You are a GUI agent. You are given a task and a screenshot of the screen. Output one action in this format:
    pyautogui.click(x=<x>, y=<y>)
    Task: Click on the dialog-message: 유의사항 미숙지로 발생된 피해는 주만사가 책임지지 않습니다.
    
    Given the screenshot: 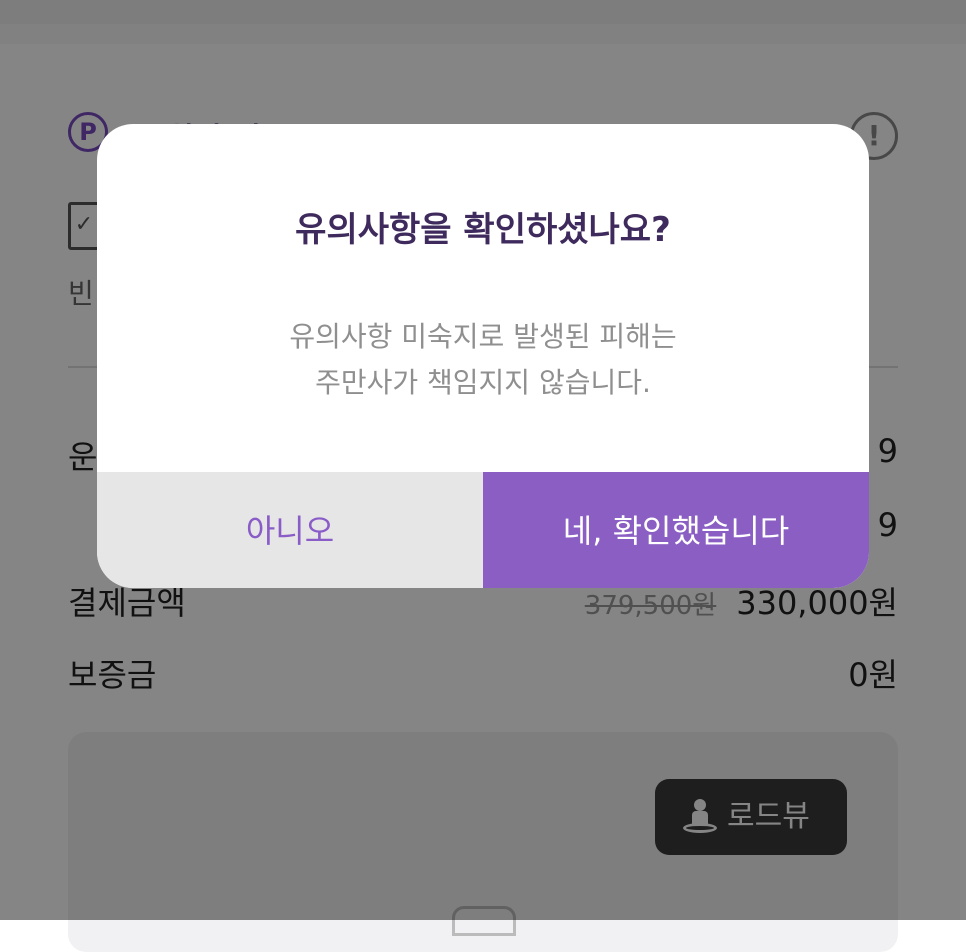 What is the action you would take?
    pyautogui.click(x=483, y=360)
    